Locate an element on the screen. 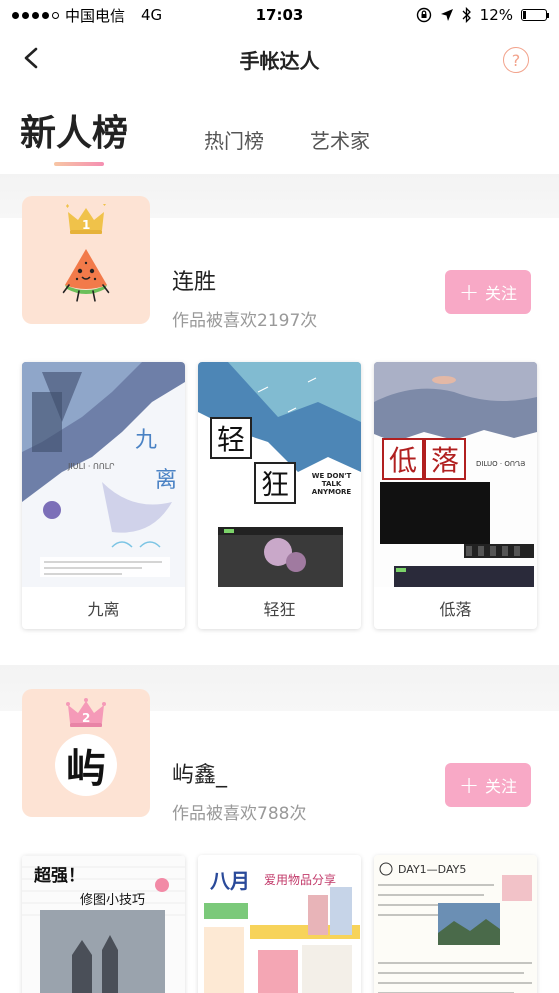 The height and width of the screenshot is (993, 559). artwork-char: 离 is located at coordinates (166, 480).